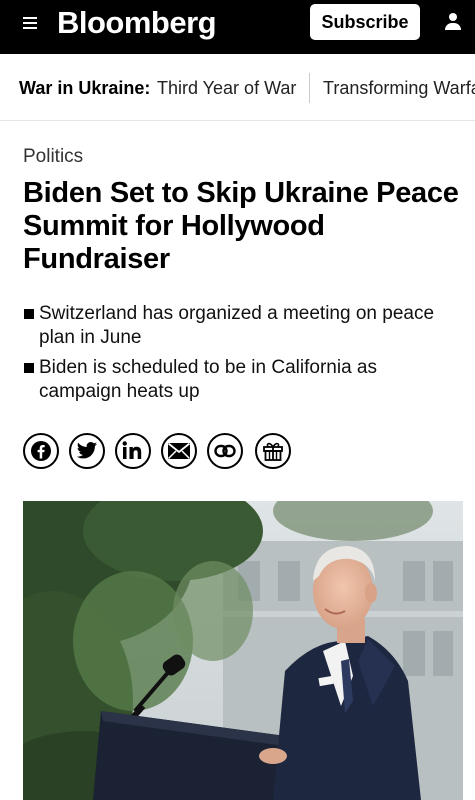 The height and width of the screenshot is (800, 475). Describe the element at coordinates (365, 22) in the screenshot. I see `subscribe-button: Subscribe` at that location.